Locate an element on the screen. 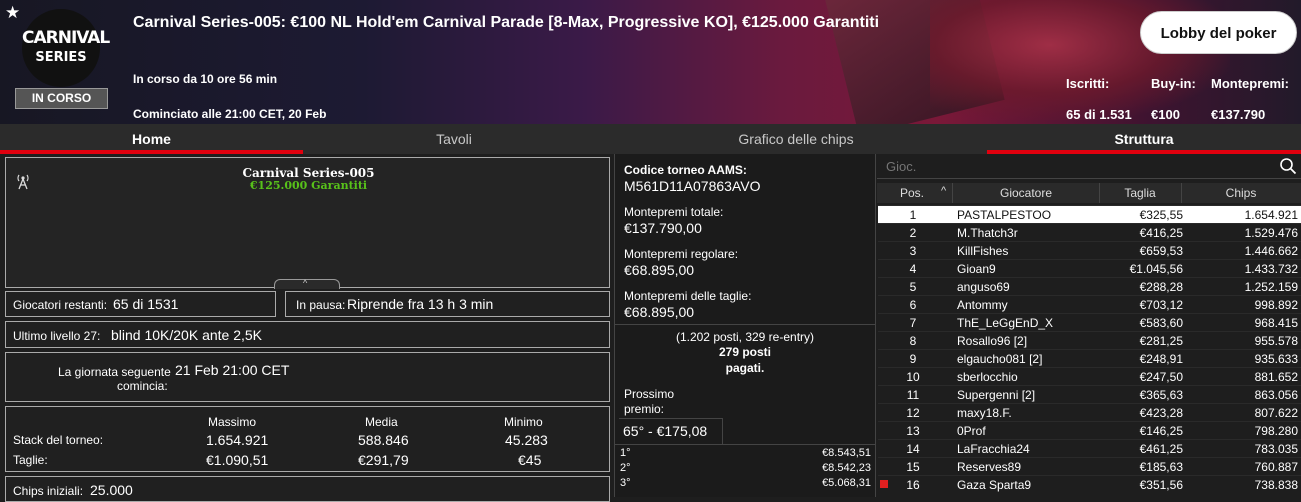 Image resolution: width=1301 pixels, height=502 pixels. column-pos: Pos. is located at coordinates (912, 193).